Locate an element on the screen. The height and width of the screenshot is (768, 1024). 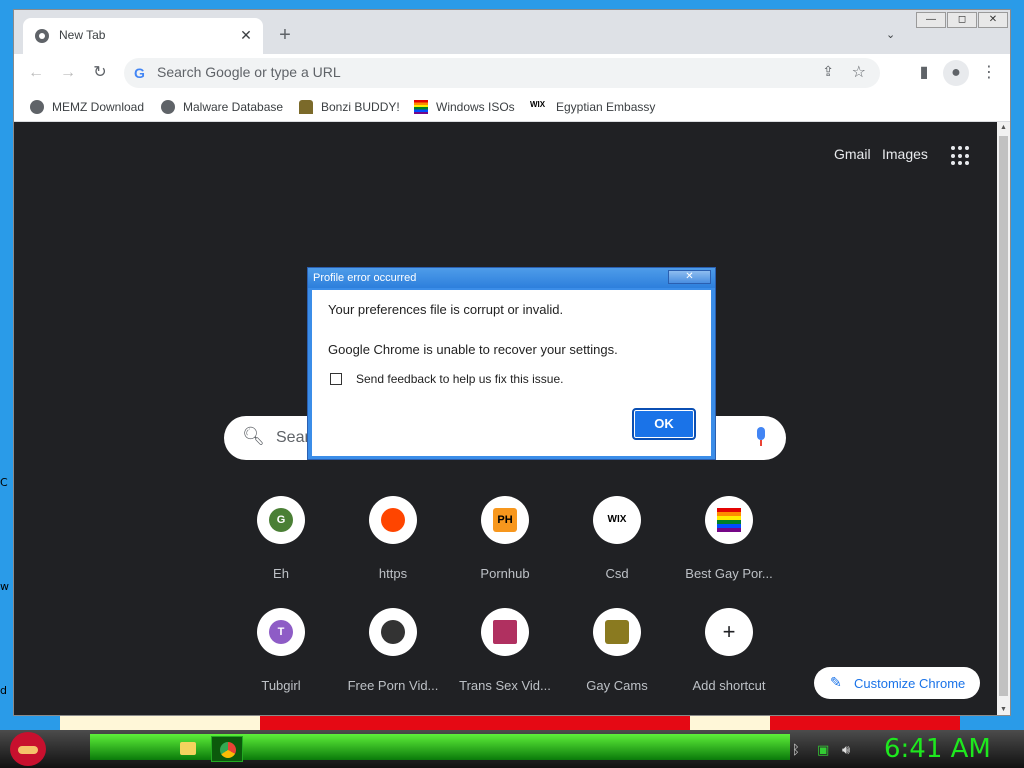
images-link: Images is located at coordinates (905, 154).